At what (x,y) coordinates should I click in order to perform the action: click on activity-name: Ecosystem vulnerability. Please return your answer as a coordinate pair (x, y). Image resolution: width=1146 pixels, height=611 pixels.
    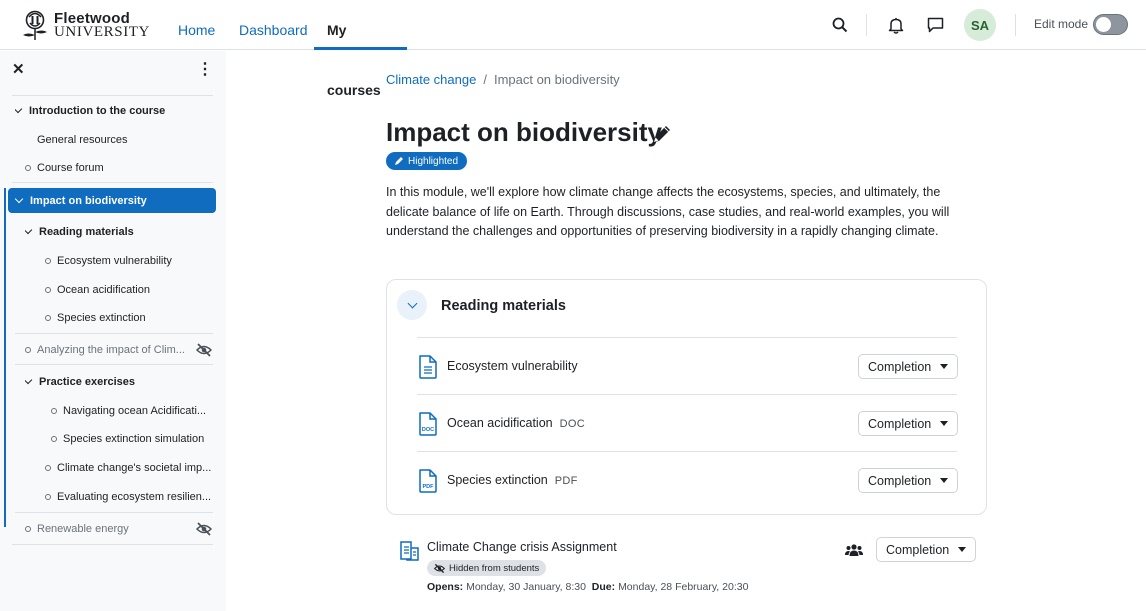
    Looking at the image, I should click on (512, 366).